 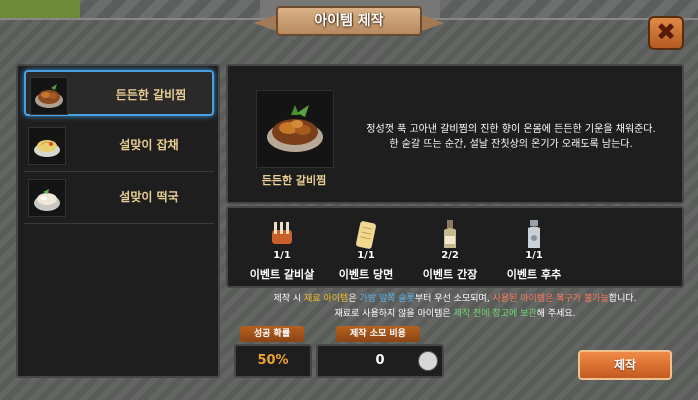 I want to click on pepper-icon, so click(x=534, y=235).